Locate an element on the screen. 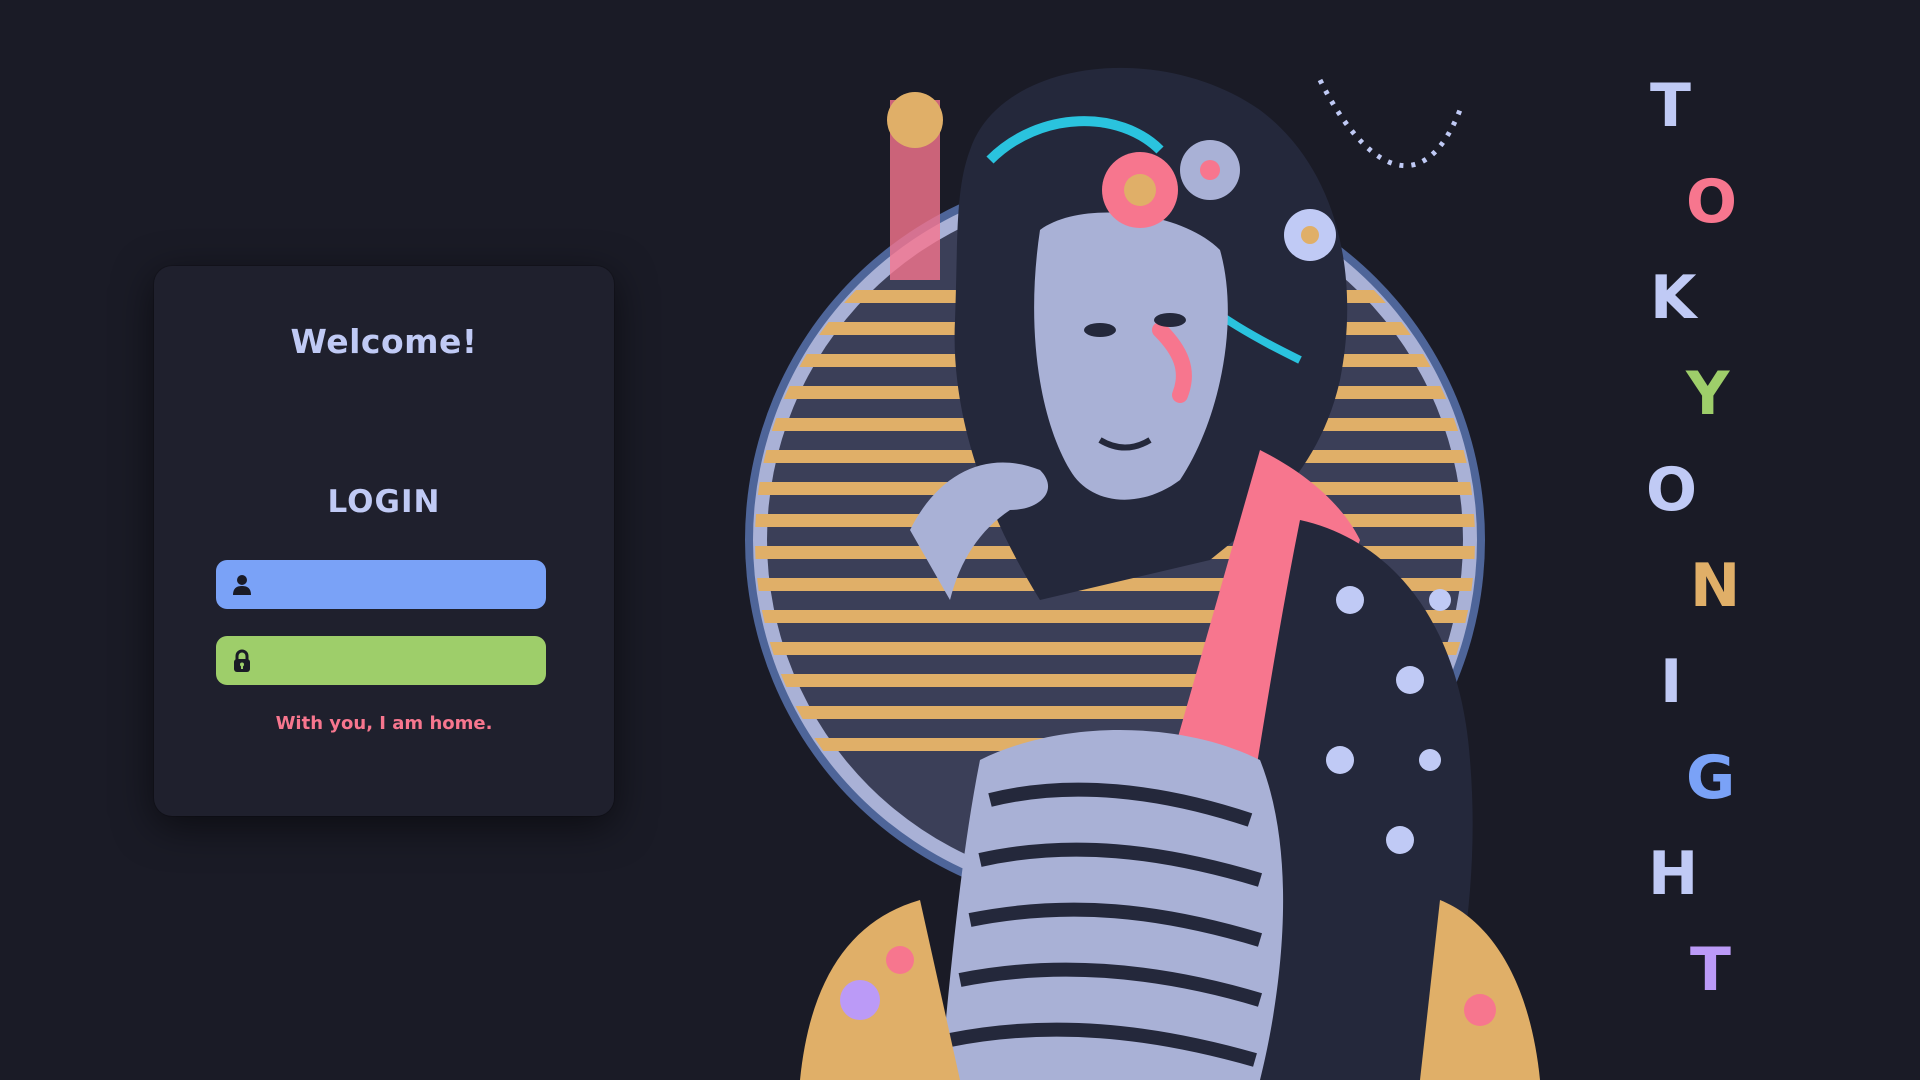 The width and height of the screenshot is (1920, 1080). username-field is located at coordinates (381, 584).